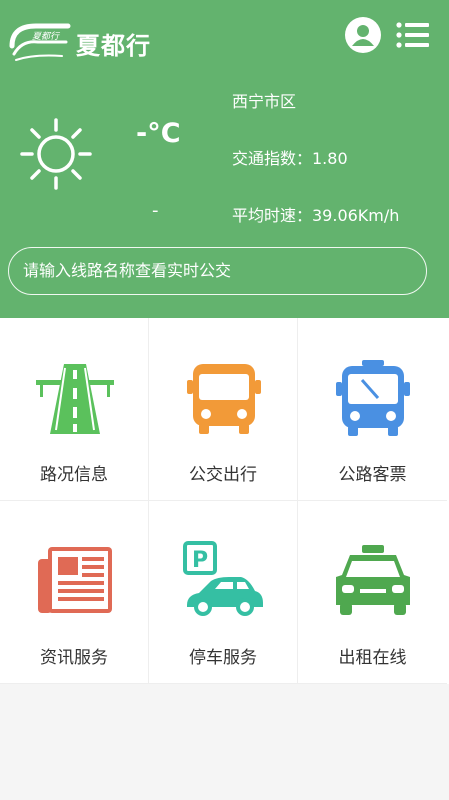  I want to click on app-logo-icon: 夏都行, so click(40, 42).